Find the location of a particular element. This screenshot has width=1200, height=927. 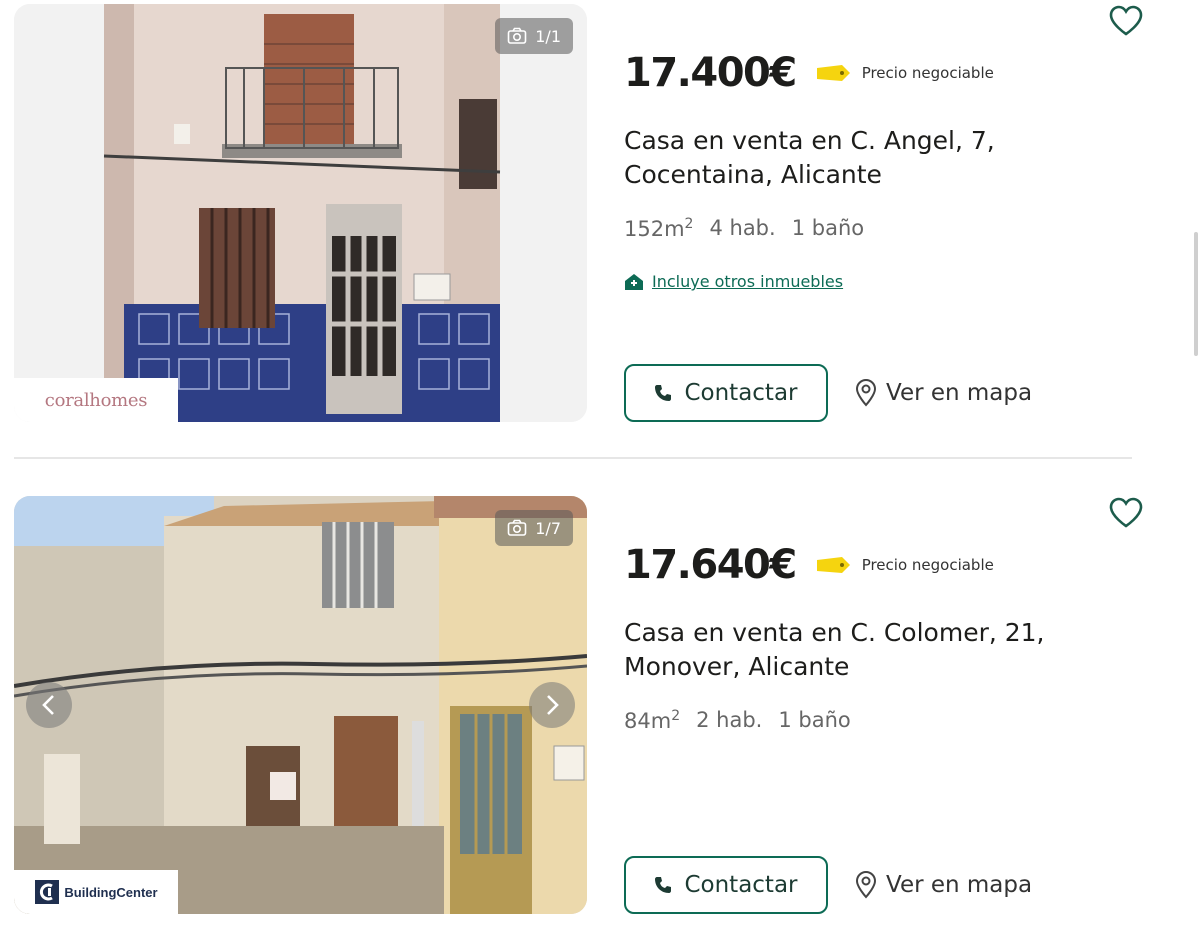

price-row: 17.400€ Precio negociable is located at coordinates (809, 73).